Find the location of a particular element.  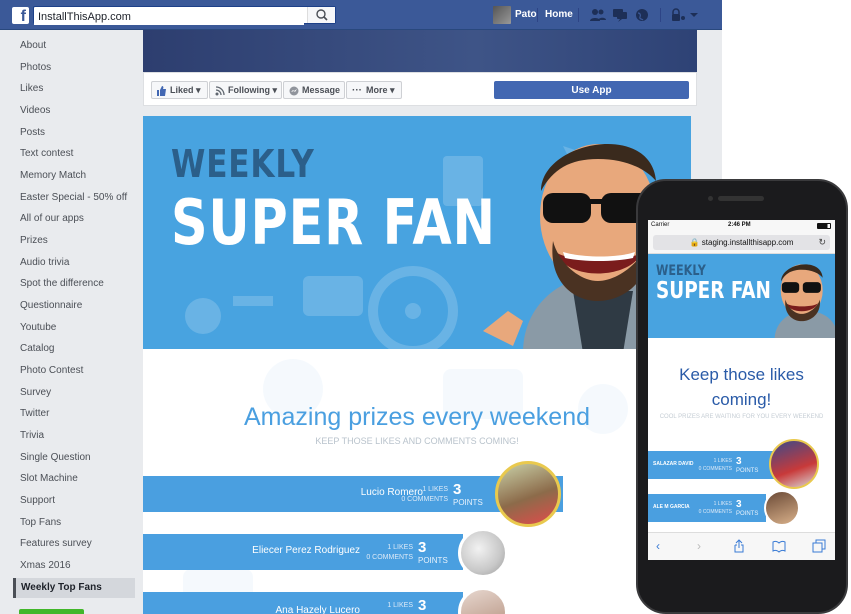

sidebar-item-weekly-top-fans: Weekly Top Fans is located at coordinates (74, 588).